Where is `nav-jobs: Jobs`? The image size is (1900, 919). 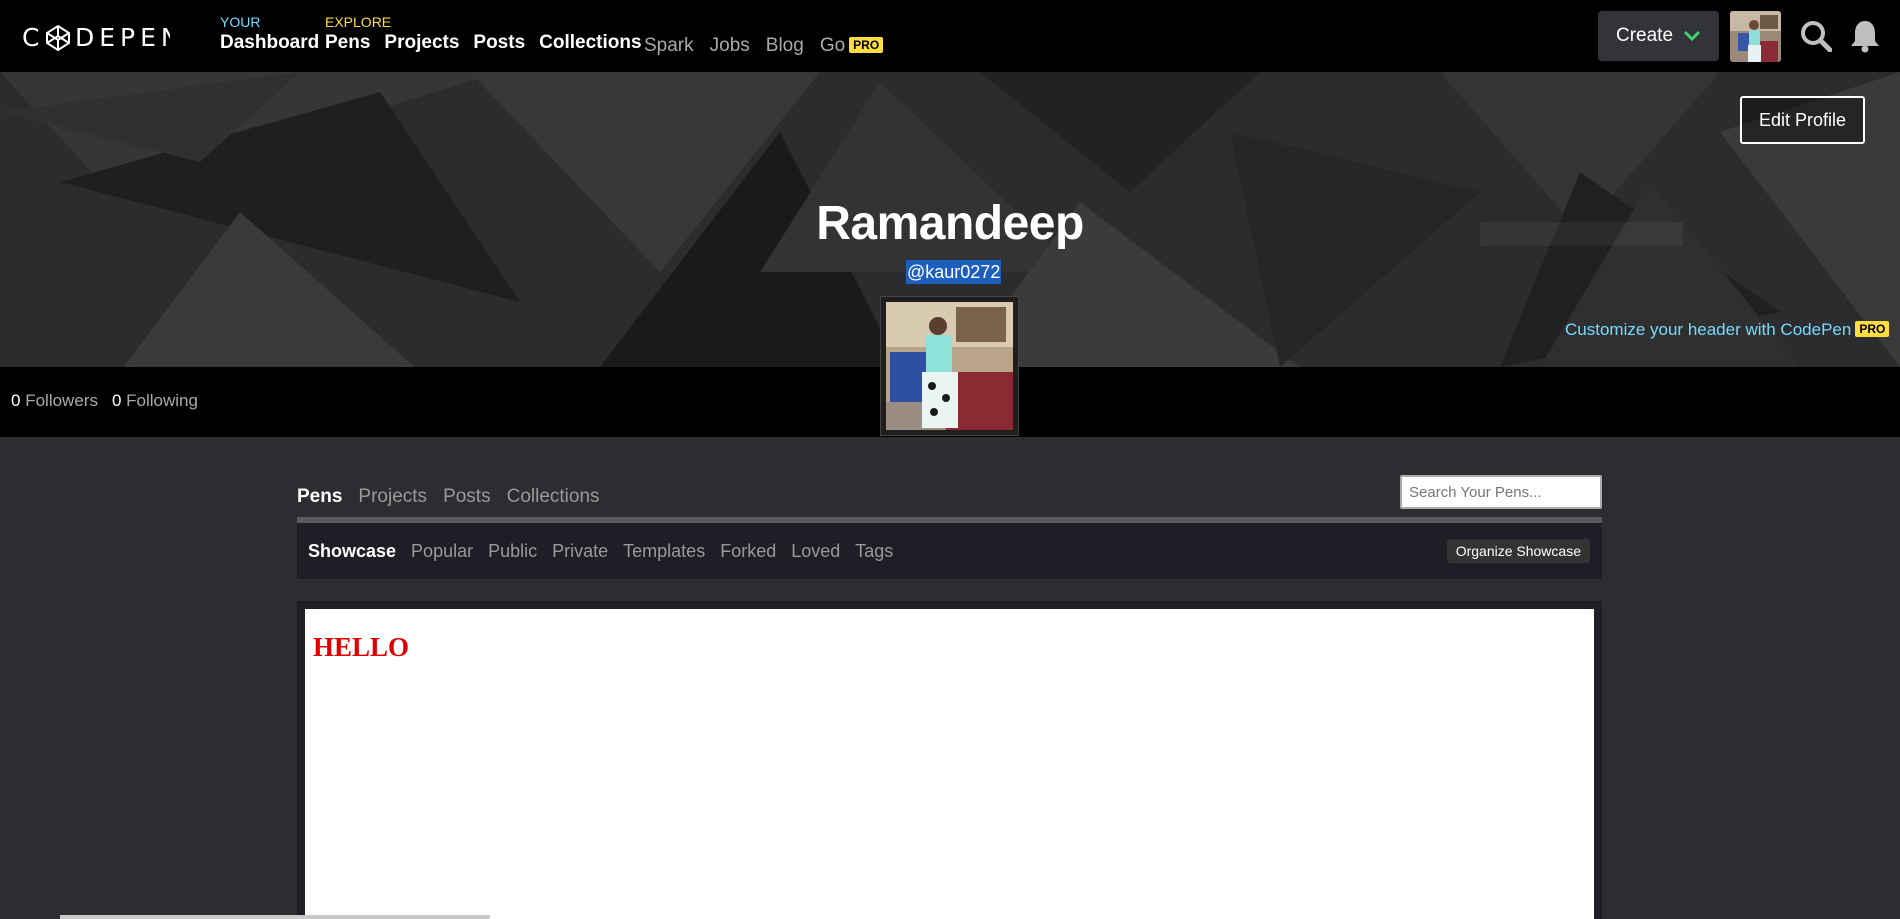 nav-jobs: Jobs is located at coordinates (730, 46).